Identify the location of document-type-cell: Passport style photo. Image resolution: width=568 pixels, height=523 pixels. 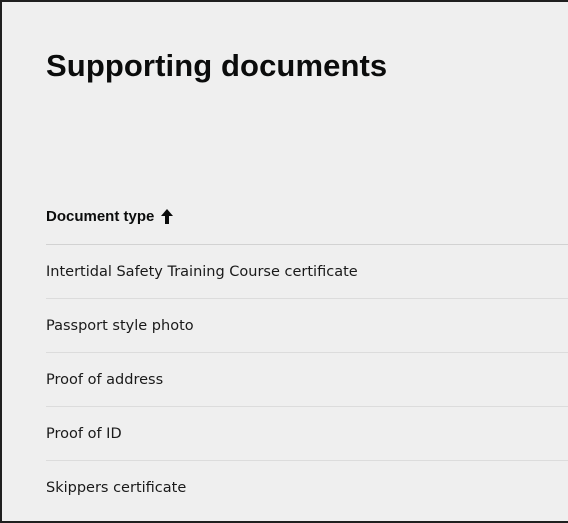
(120, 325).